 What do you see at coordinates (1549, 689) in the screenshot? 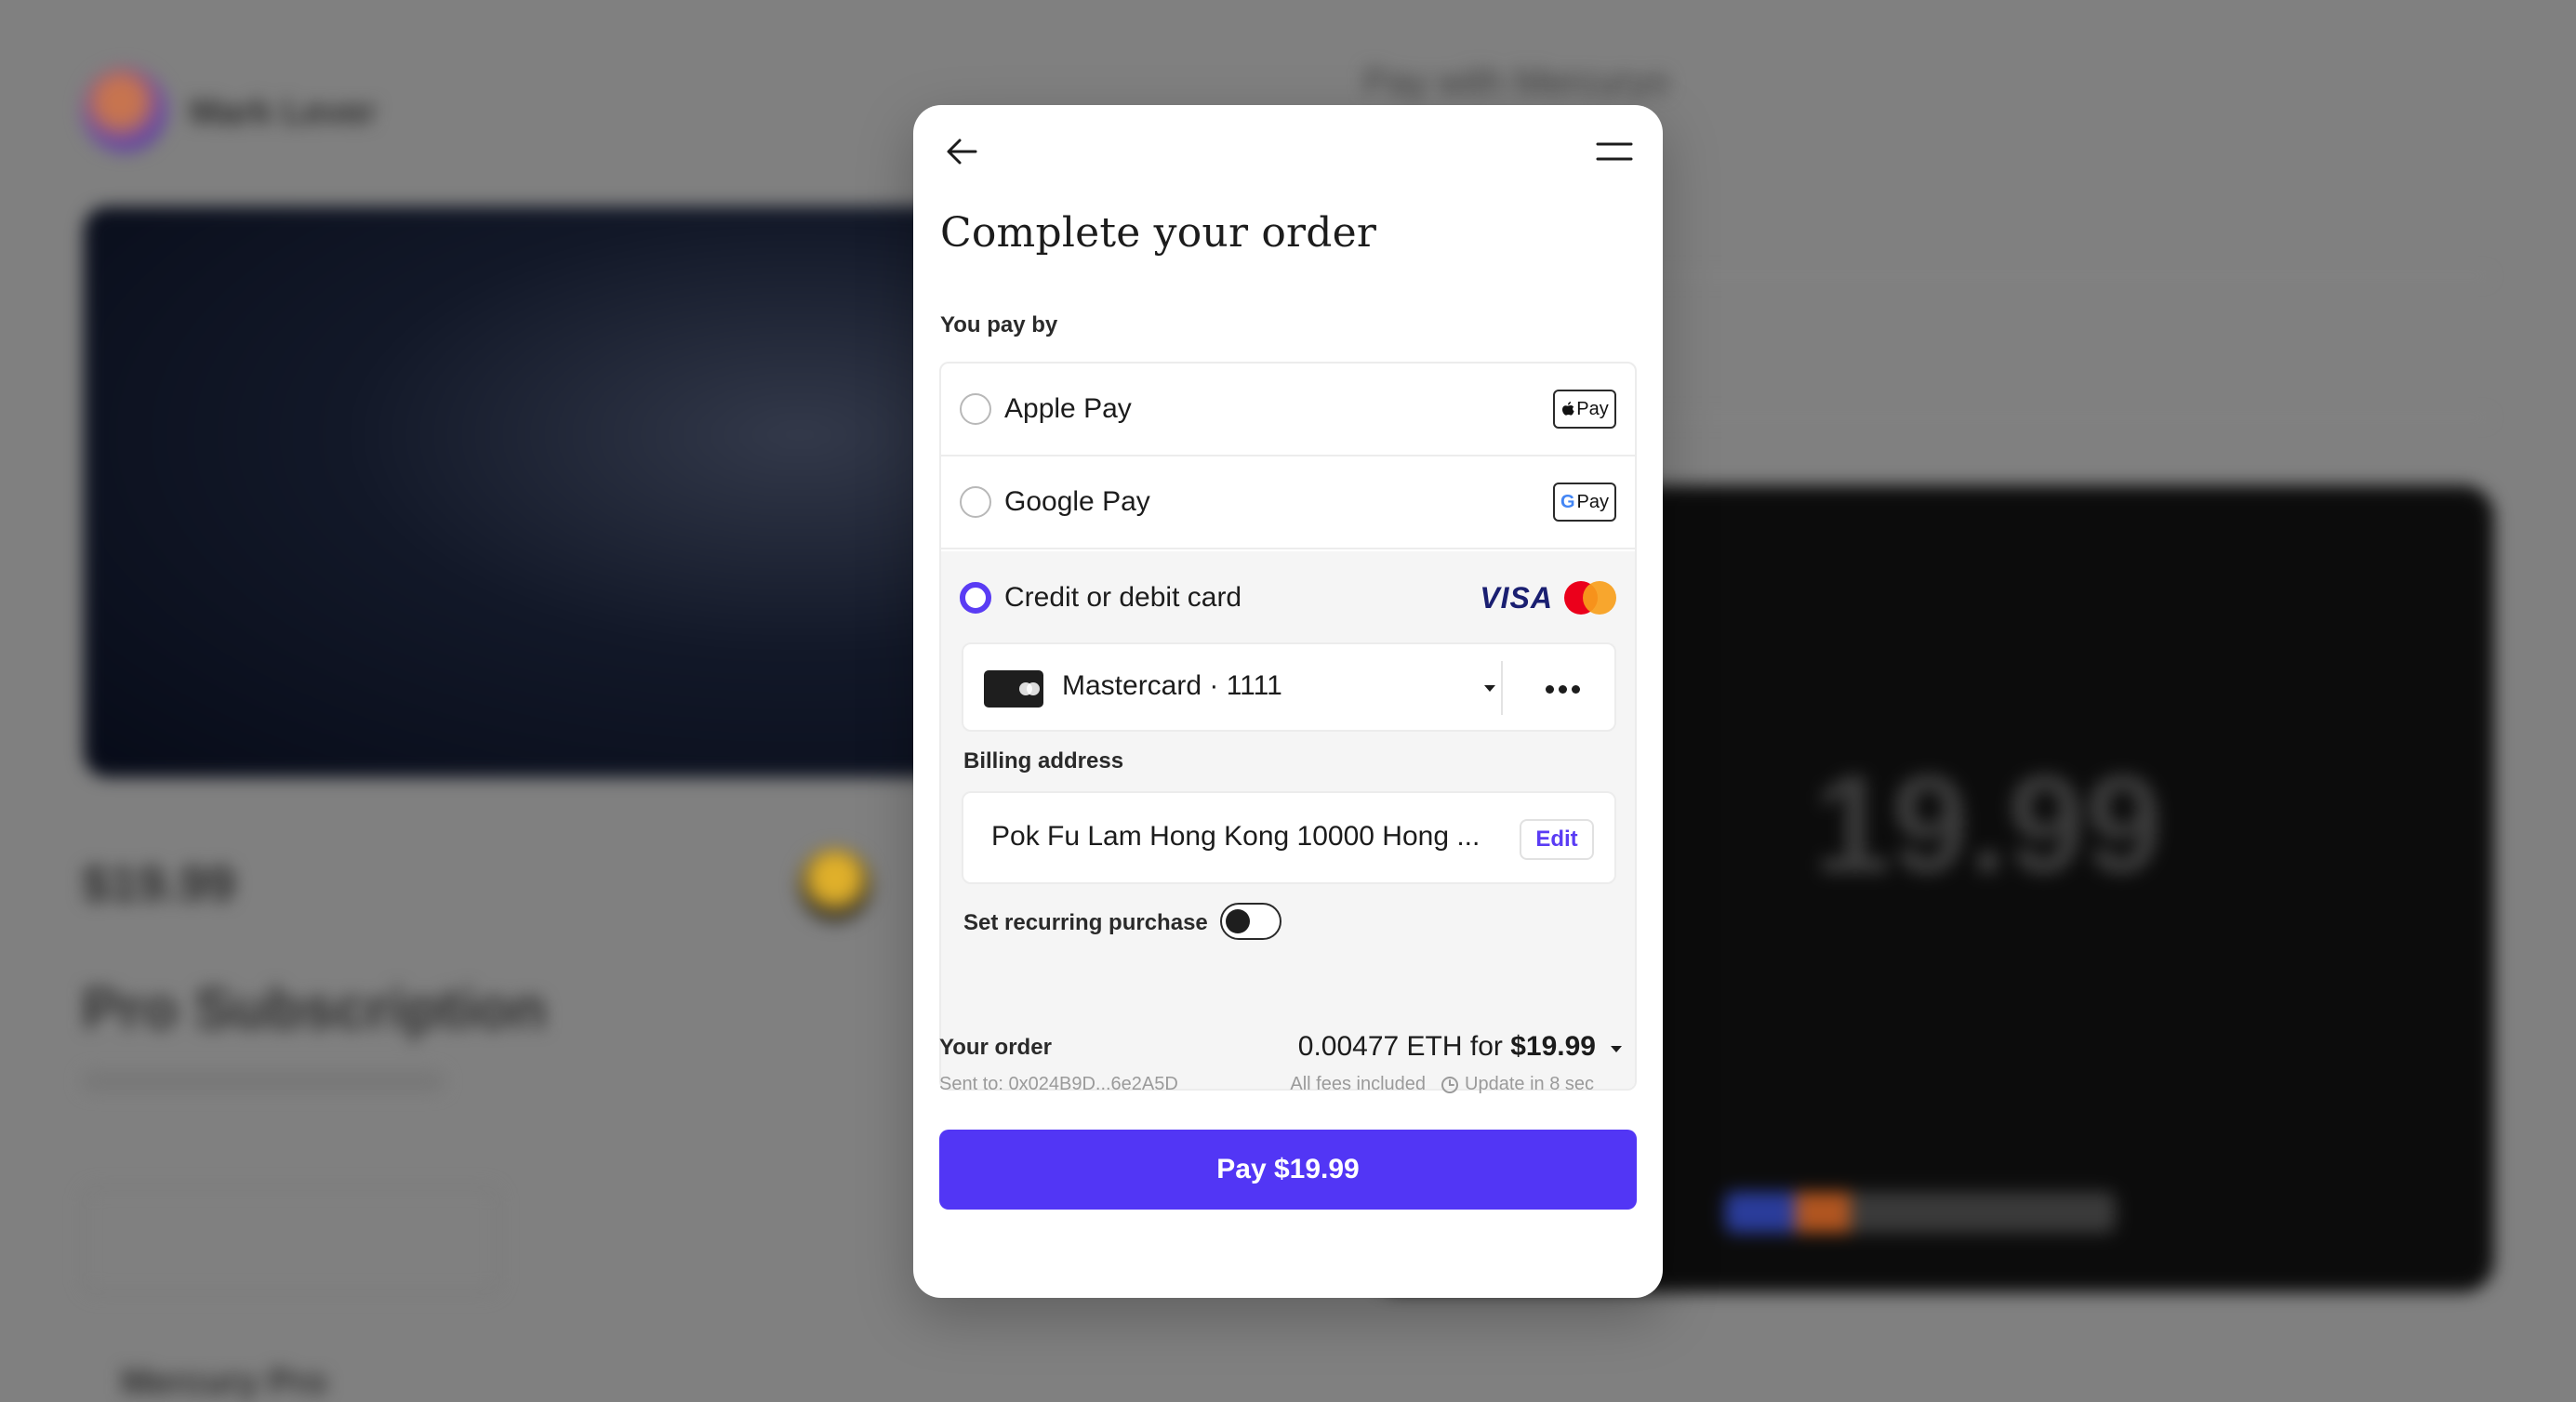
I see `more-icon` at bounding box center [1549, 689].